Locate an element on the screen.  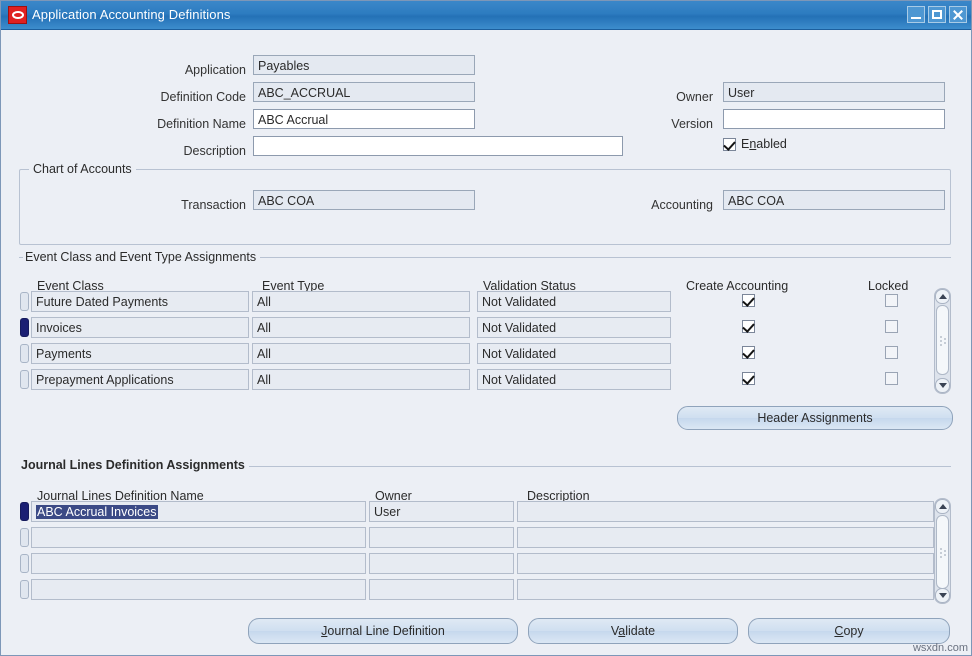
transaction-coa-field: ABC COA is located at coordinates (364, 200).